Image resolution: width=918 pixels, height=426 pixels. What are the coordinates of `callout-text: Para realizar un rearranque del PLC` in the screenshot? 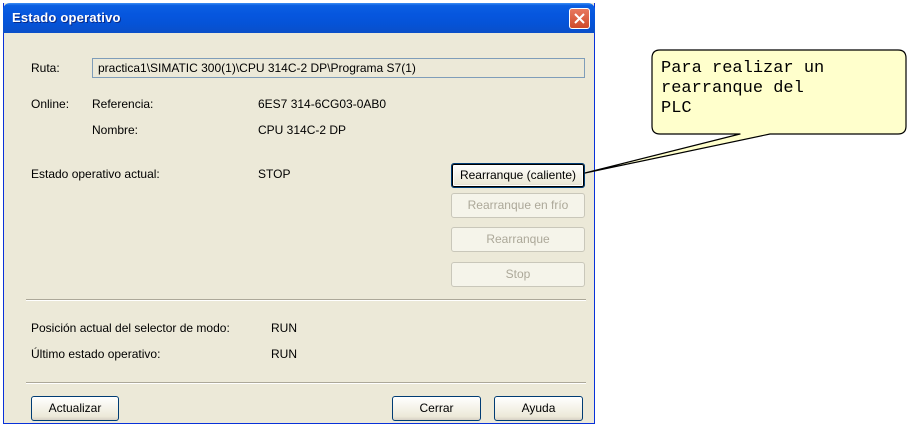 It's located at (743, 88).